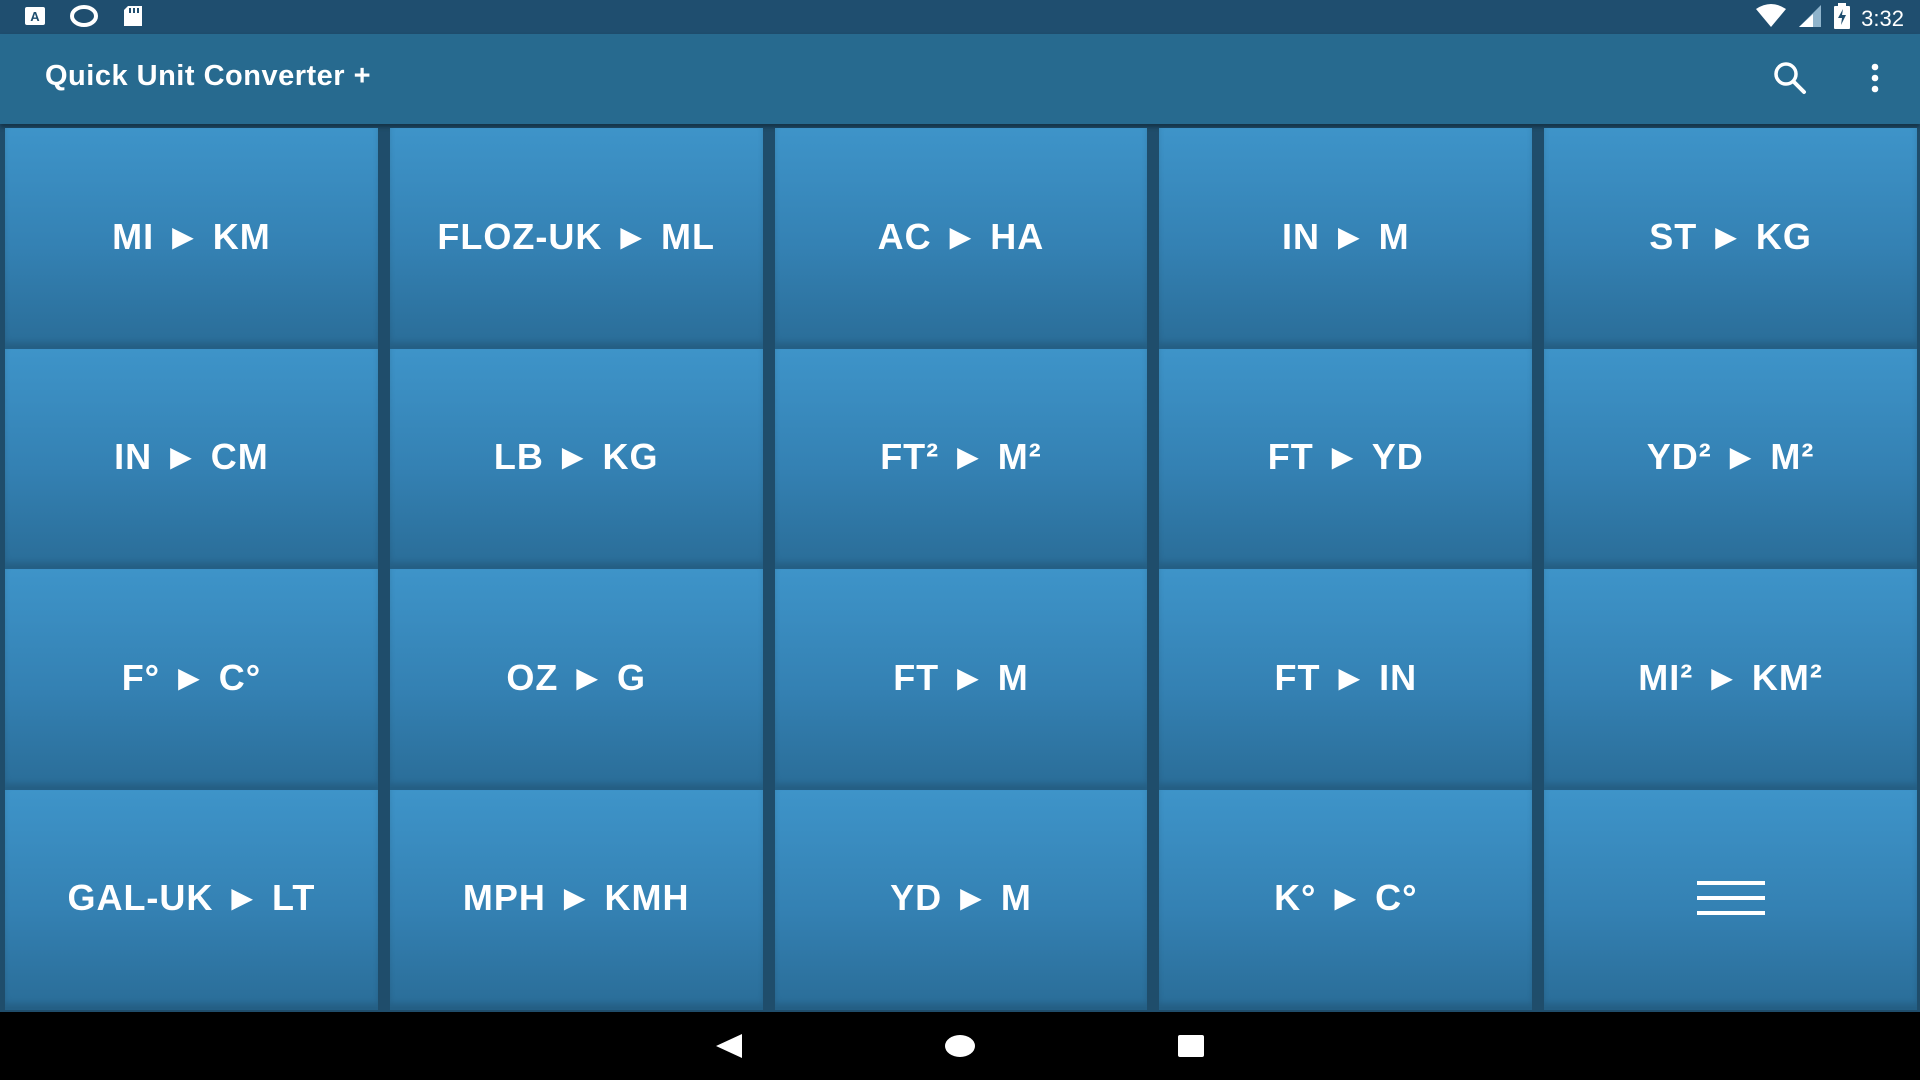 Image resolution: width=1920 pixels, height=1080 pixels. I want to click on converter-tile-ft-in: FT ► IN, so click(1346, 679).